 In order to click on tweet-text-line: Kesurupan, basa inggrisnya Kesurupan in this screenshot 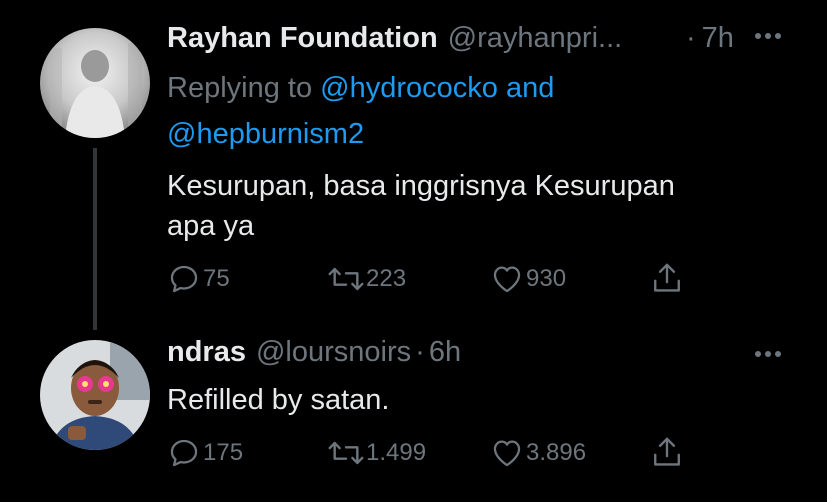, I will do `click(421, 186)`.